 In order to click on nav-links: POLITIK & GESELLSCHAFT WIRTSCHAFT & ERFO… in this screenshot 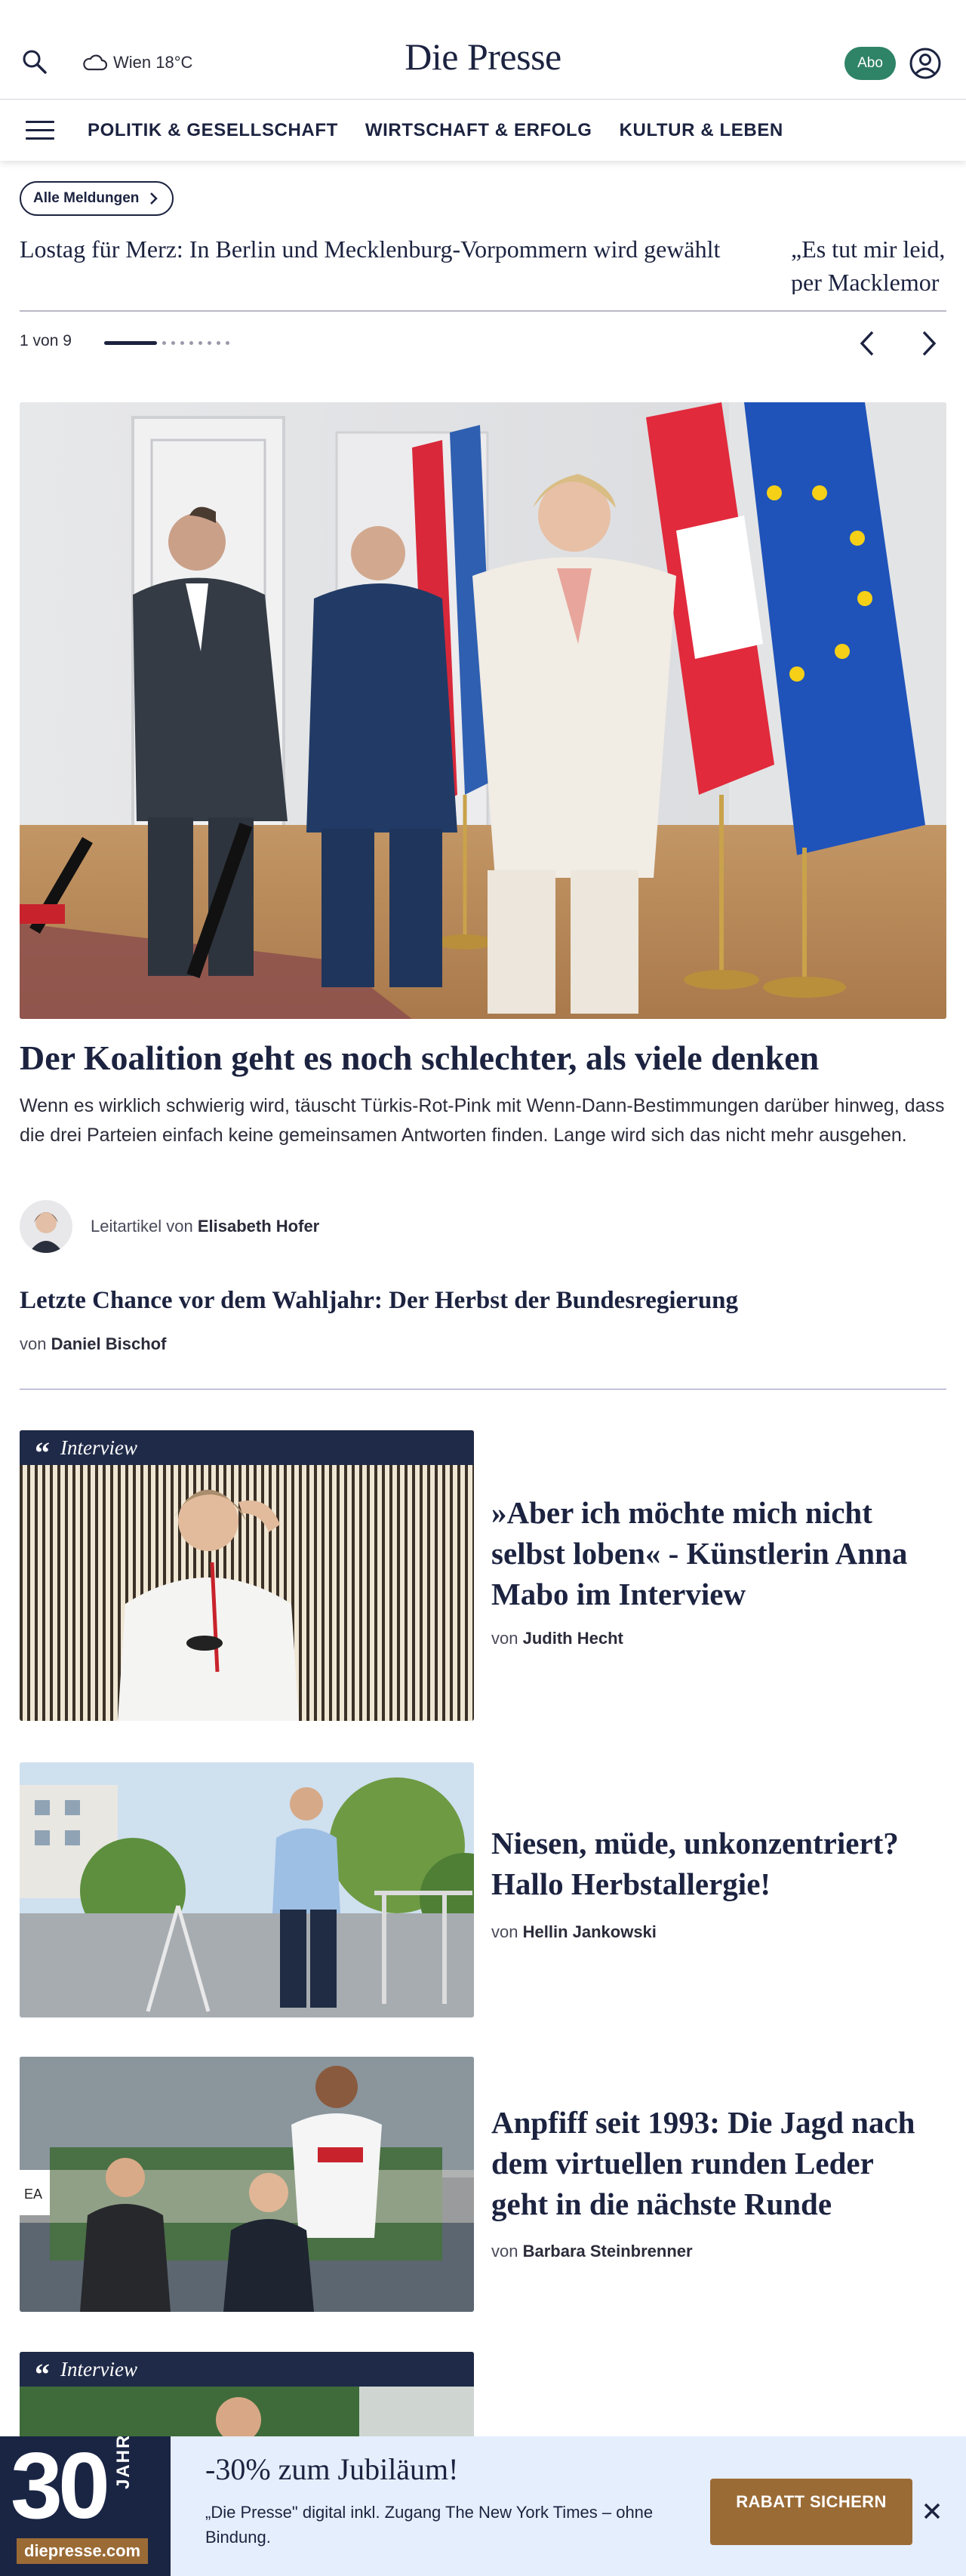, I will do `click(435, 130)`.